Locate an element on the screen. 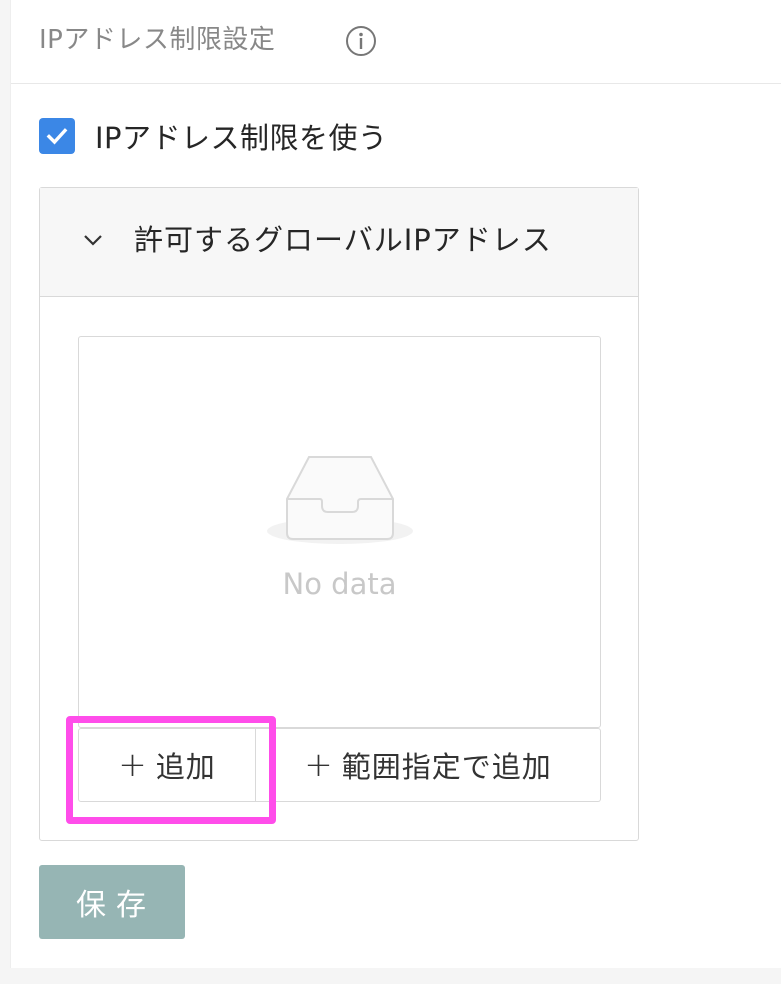 The width and height of the screenshot is (781, 984). checkmark-icon is located at coordinates (57, 136).